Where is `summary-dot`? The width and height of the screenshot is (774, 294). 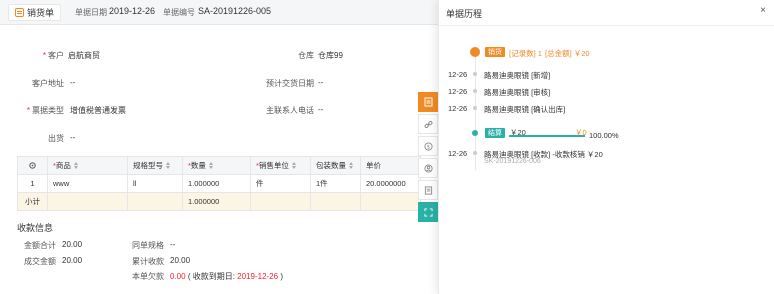 summary-dot is located at coordinates (475, 52).